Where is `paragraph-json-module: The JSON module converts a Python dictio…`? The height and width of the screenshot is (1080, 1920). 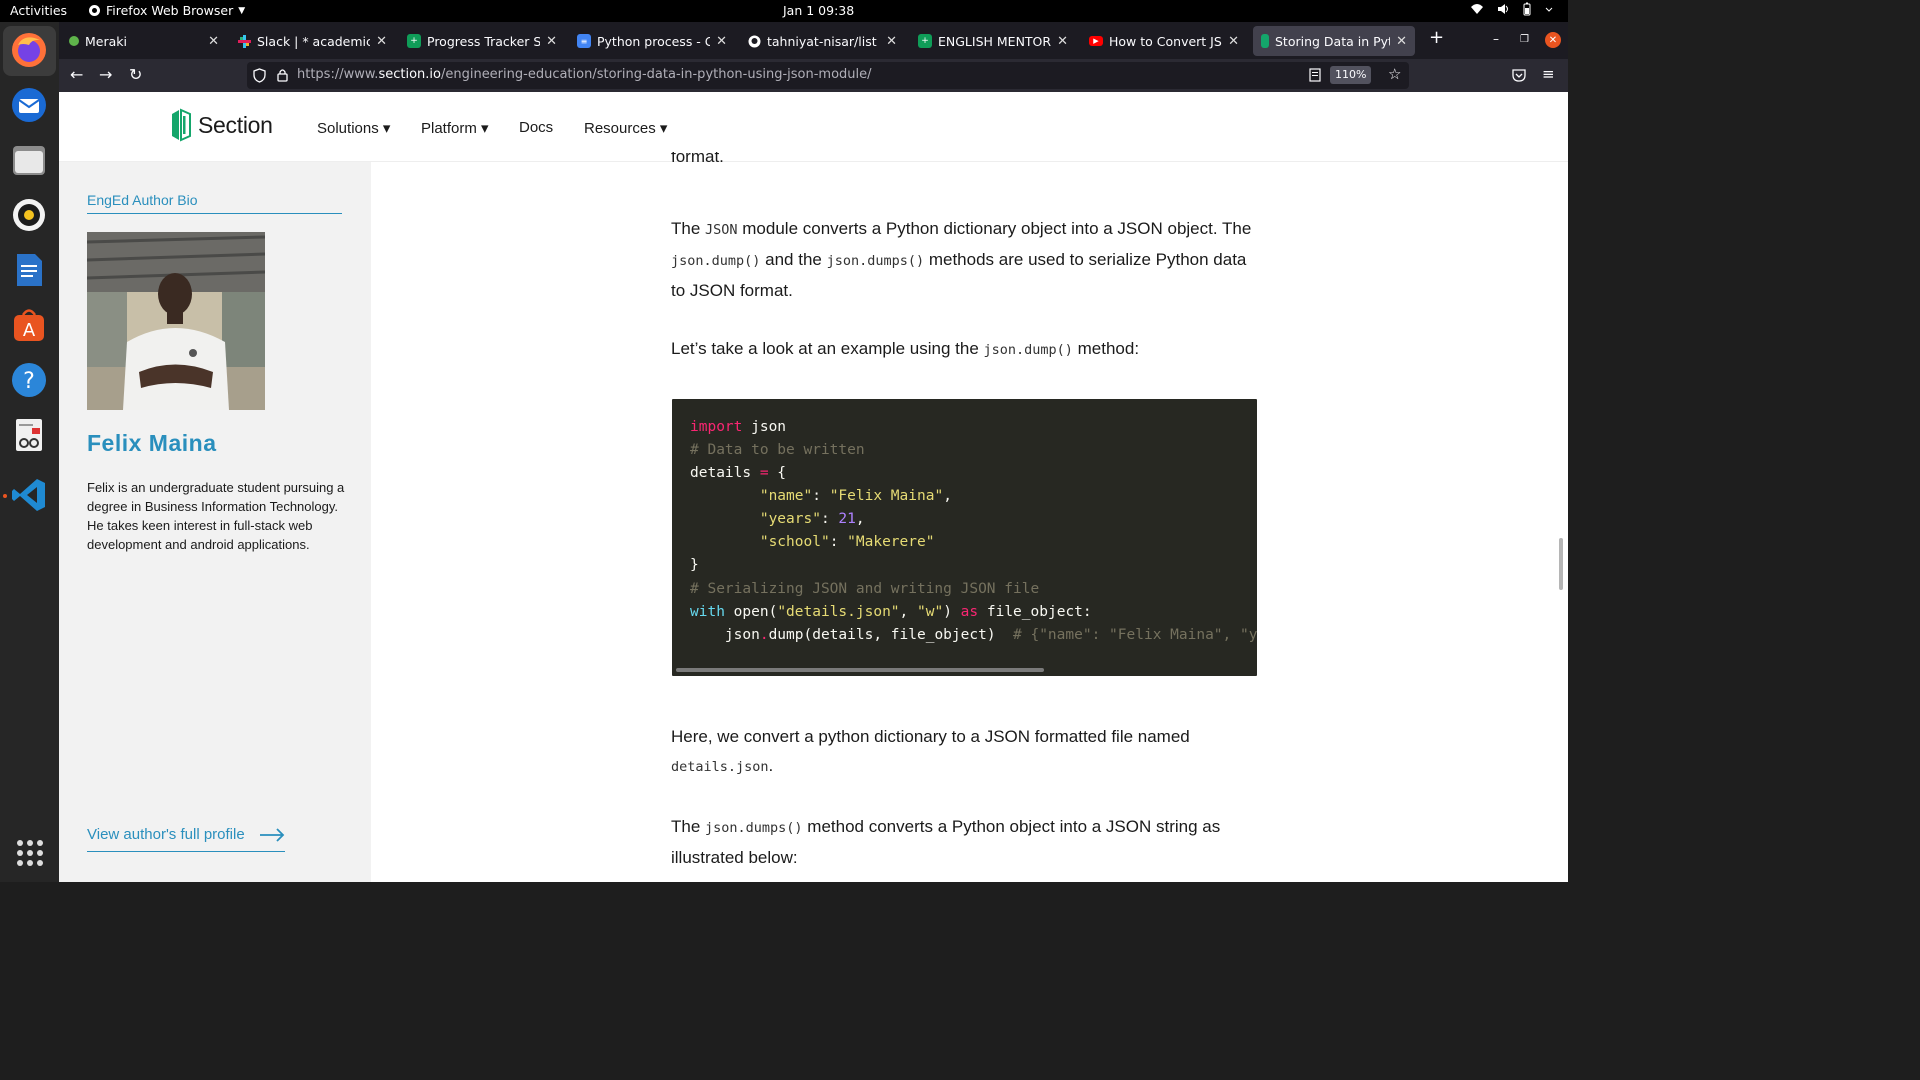 paragraph-json-module: The JSON module converts a Python dictio… is located at coordinates (961, 259).